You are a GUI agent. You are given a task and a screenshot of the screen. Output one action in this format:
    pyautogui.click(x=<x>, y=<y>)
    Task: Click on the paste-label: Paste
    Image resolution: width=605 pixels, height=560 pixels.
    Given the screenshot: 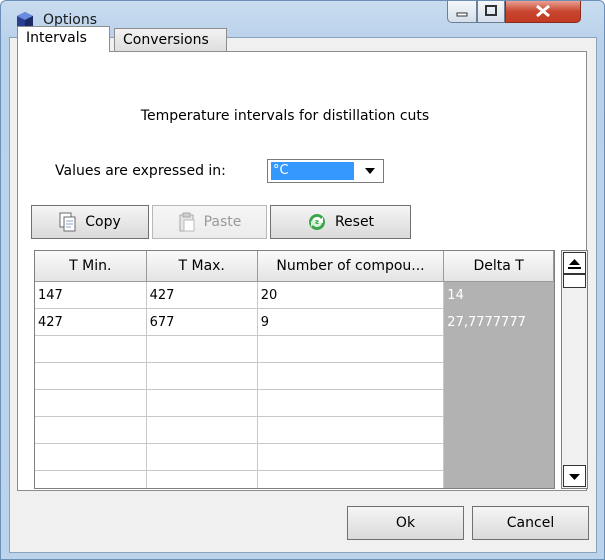 What is the action you would take?
    pyautogui.click(x=222, y=222)
    